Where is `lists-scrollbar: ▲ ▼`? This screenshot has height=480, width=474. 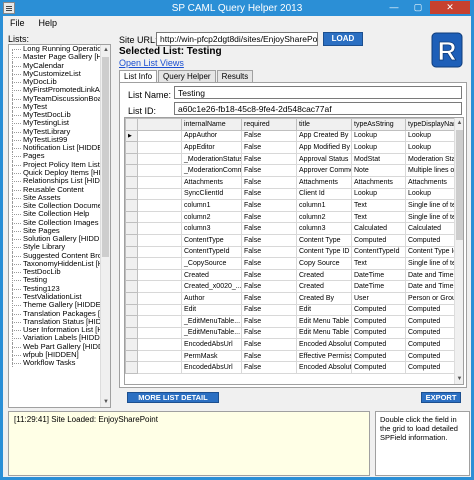
lists-scrollbar: ▲ ▼ is located at coordinates (105, 226).